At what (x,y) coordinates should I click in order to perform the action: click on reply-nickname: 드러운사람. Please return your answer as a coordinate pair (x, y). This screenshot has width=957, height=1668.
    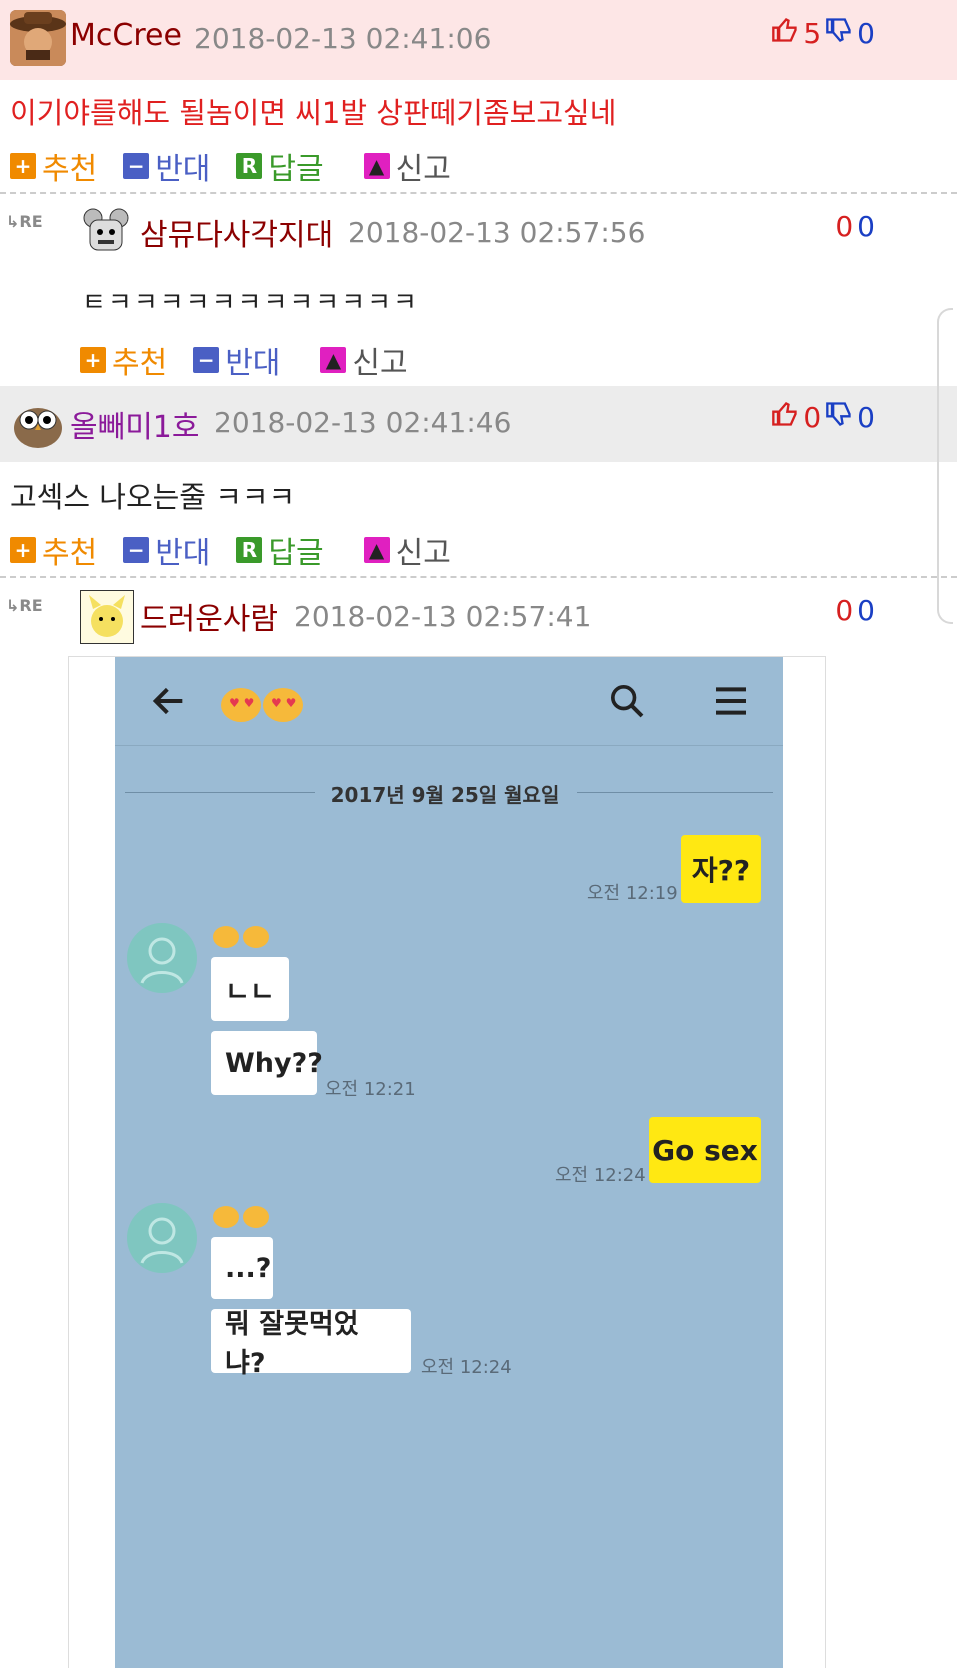
    Looking at the image, I should click on (209, 616).